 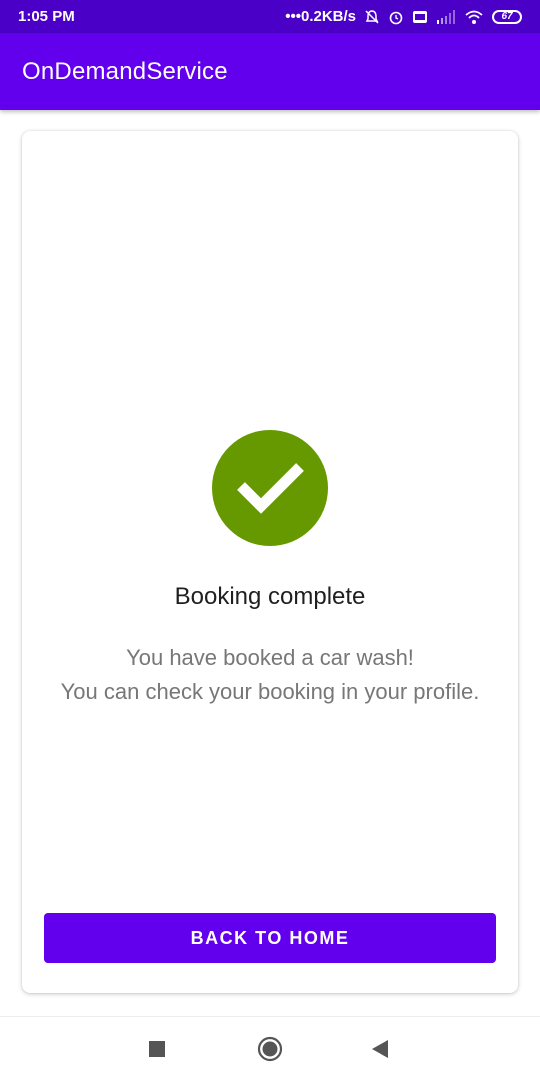 I want to click on recents-square-icon, so click(x=157, y=1049).